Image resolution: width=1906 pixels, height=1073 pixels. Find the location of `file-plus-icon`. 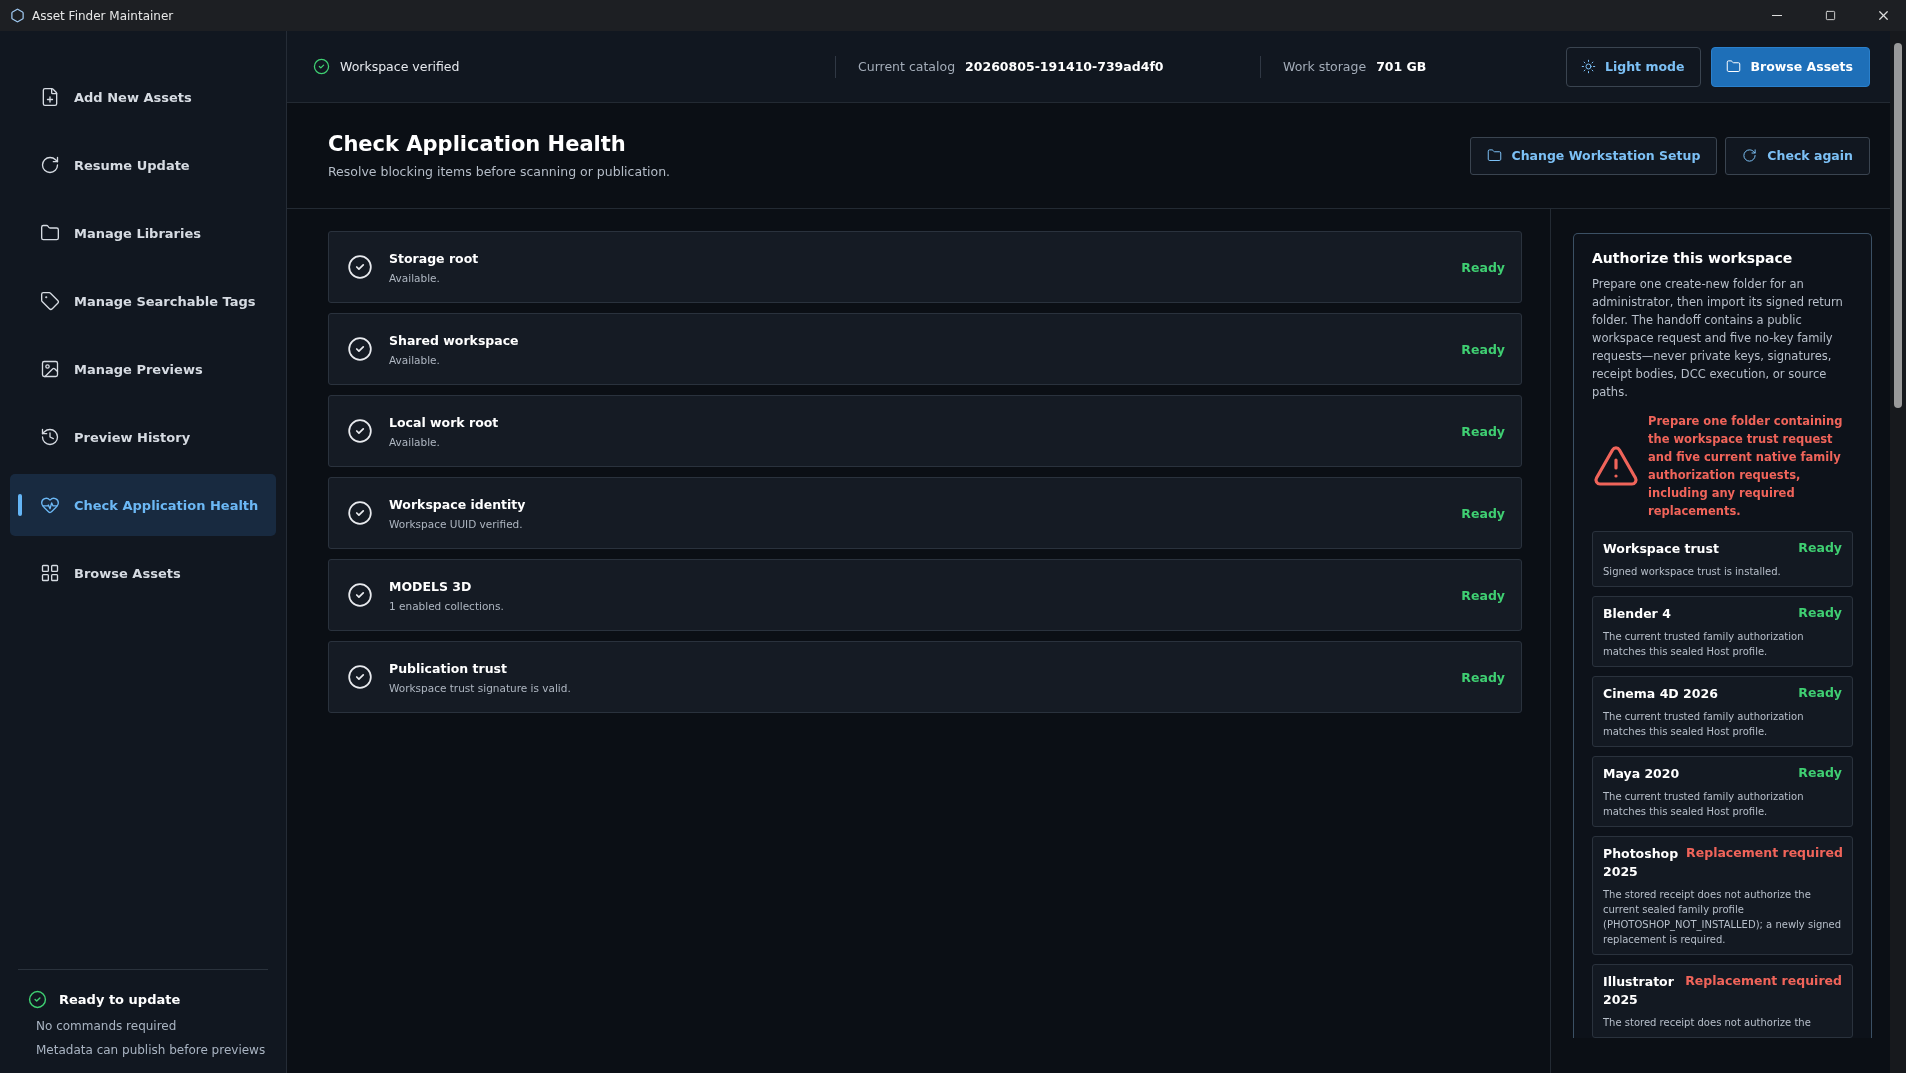

file-plus-icon is located at coordinates (50, 97).